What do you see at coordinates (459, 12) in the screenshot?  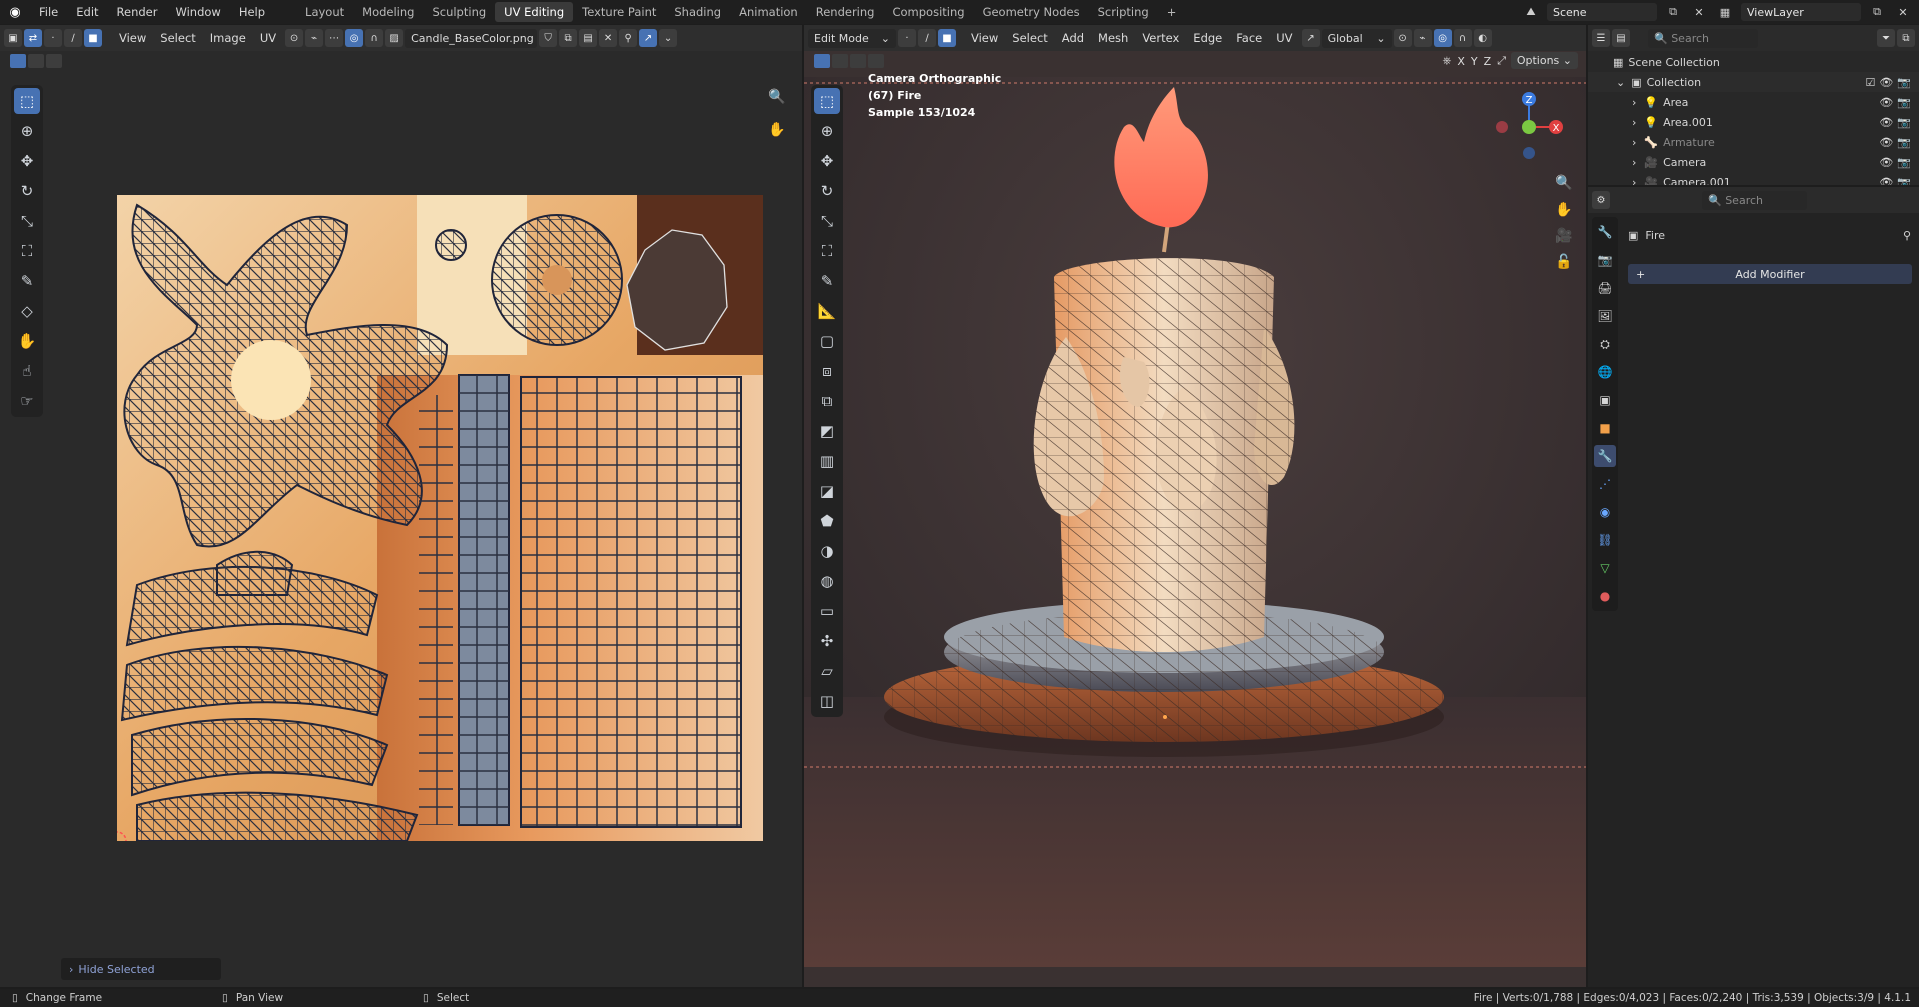 I see `workspace-tab-sculpting: Sculpting` at bounding box center [459, 12].